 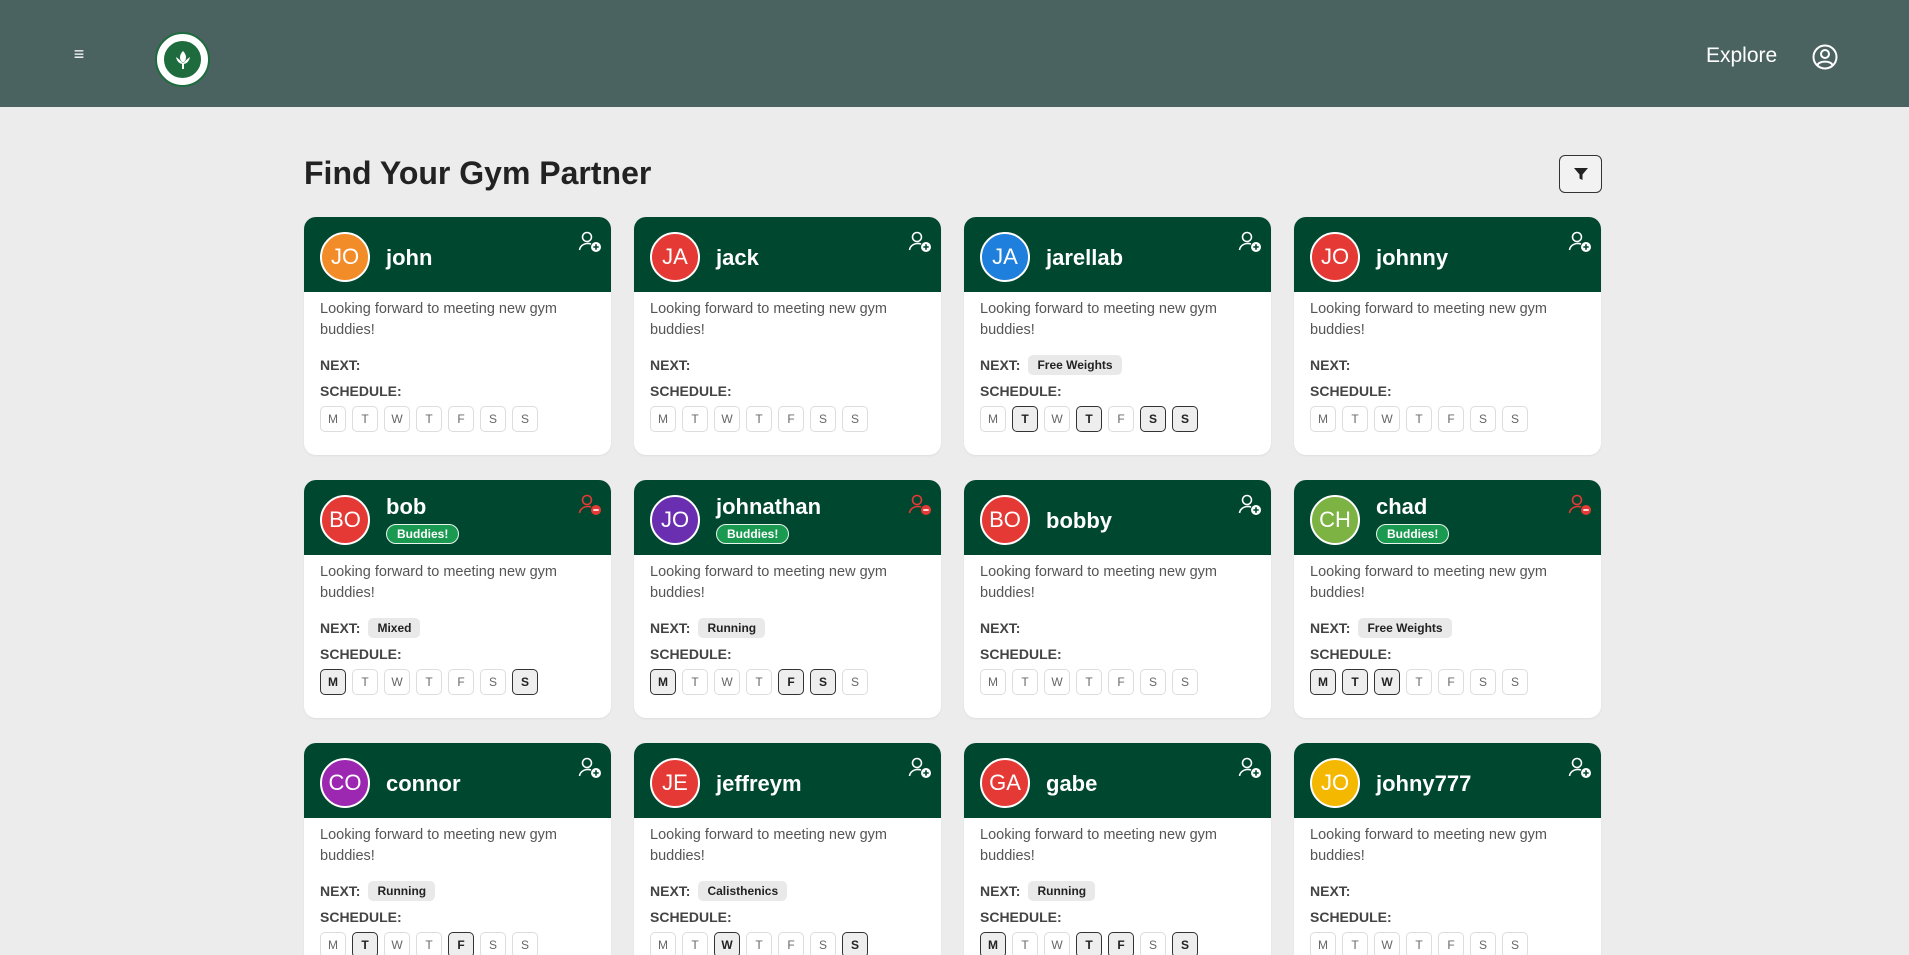 What do you see at coordinates (79, 54) in the screenshot?
I see `hamburger-menu-icon: ≡` at bounding box center [79, 54].